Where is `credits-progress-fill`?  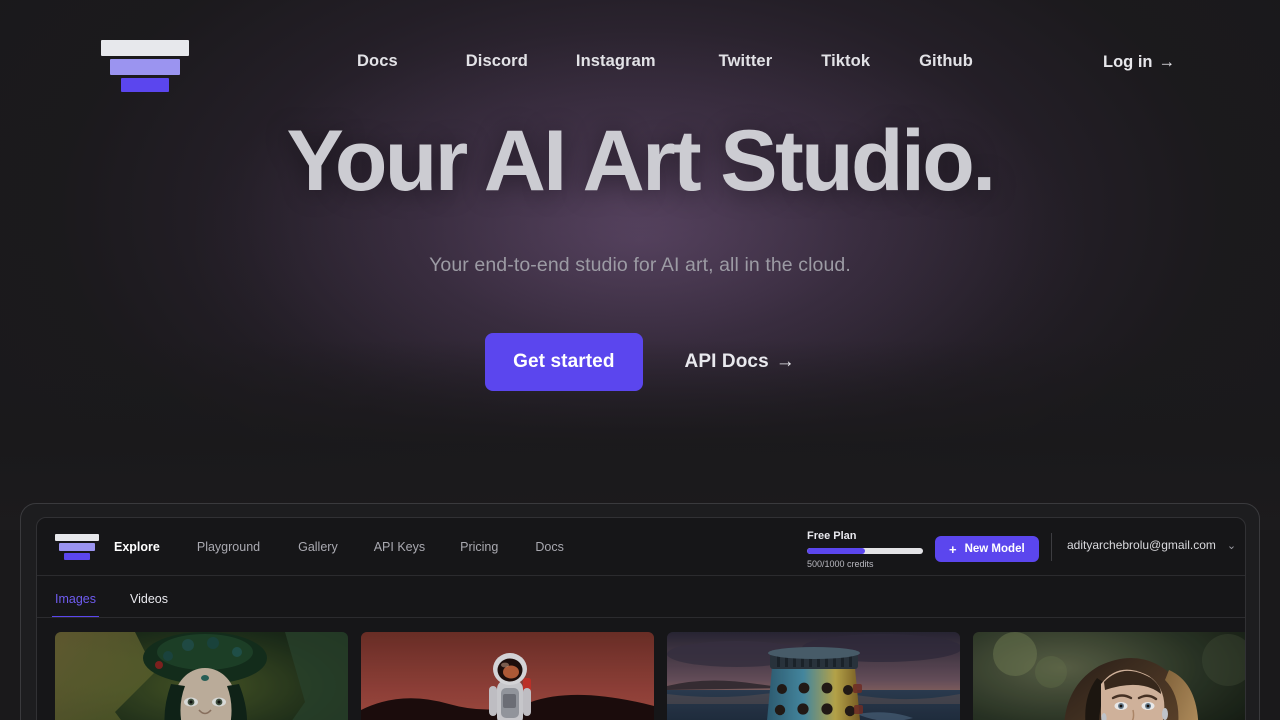 credits-progress-fill is located at coordinates (836, 551).